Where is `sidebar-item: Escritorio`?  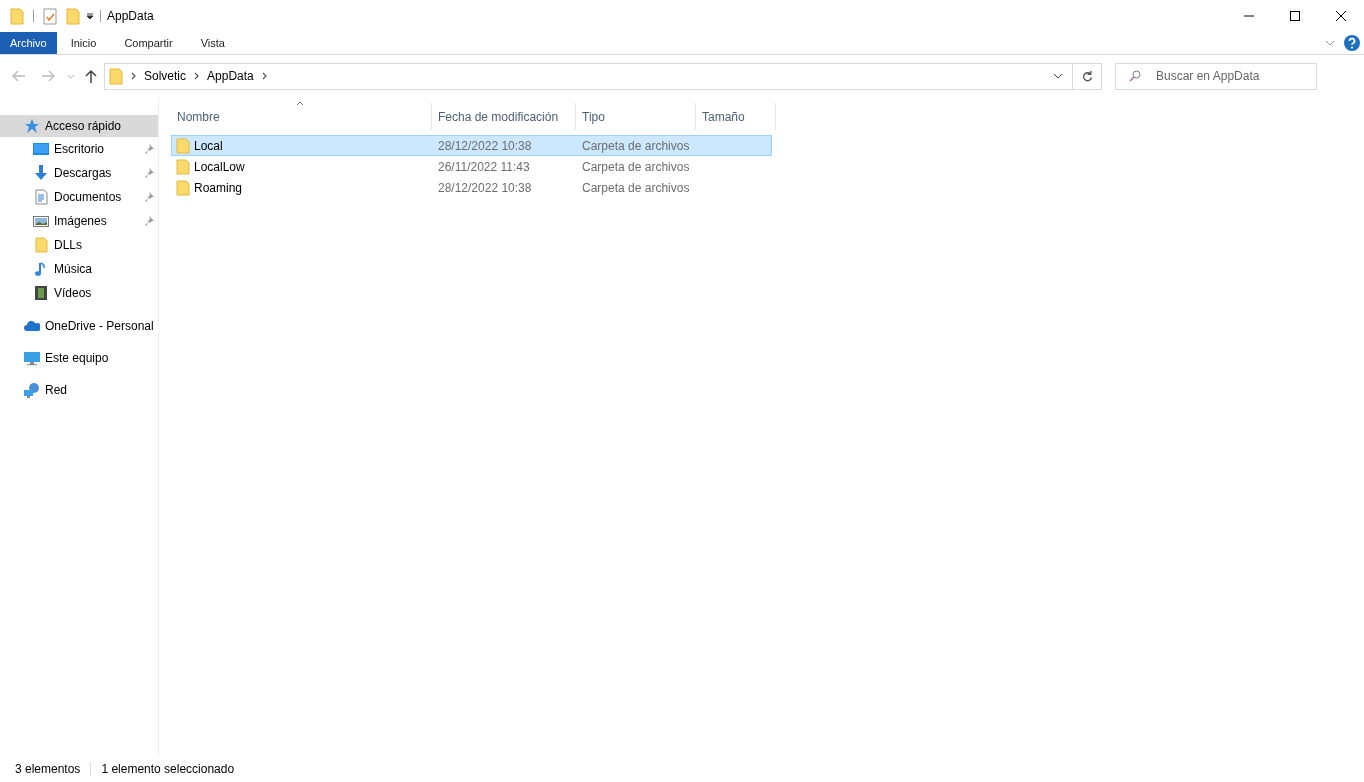
sidebar-item: Escritorio is located at coordinates (79, 149).